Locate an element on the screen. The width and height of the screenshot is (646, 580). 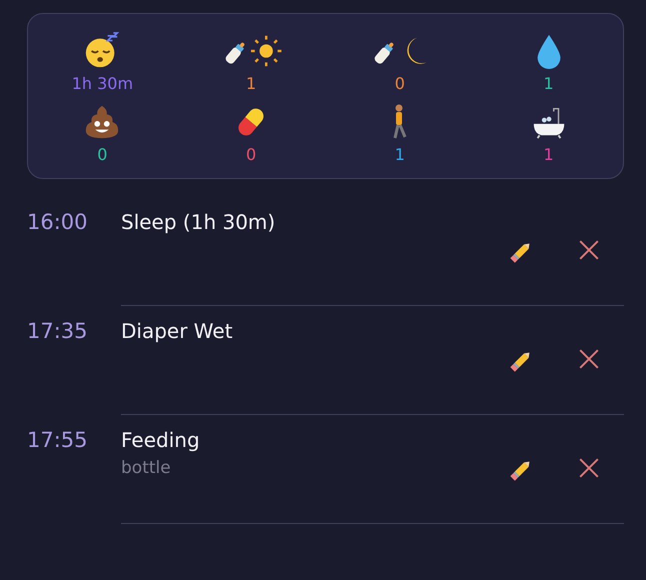
entry-time: 17:55 is located at coordinates (58, 440).